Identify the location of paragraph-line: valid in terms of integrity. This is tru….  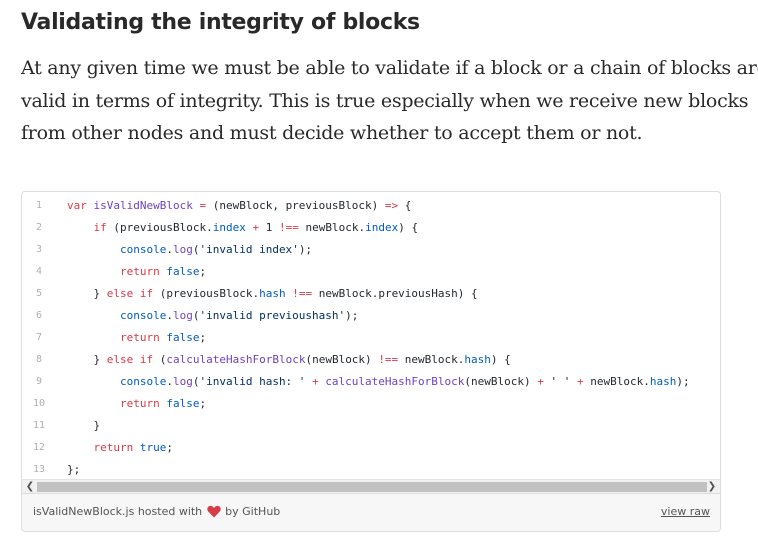
(385, 100).